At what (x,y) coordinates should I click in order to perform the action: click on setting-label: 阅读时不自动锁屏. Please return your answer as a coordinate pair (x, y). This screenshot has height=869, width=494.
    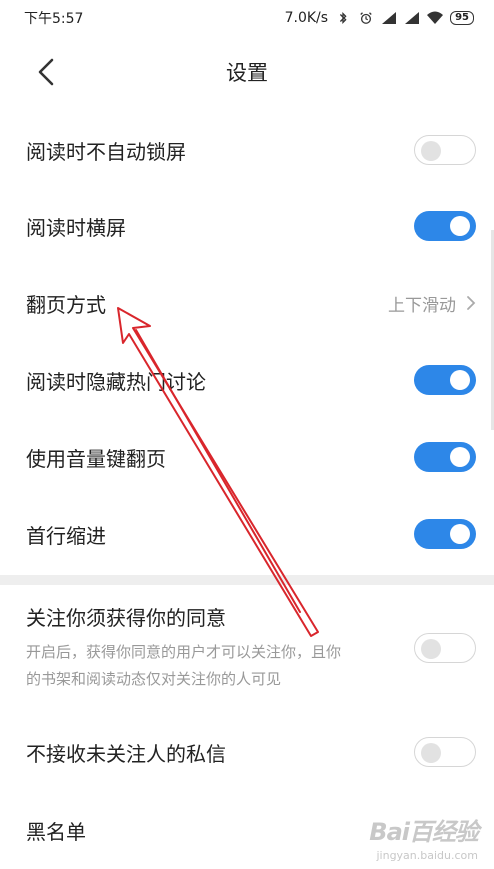
    Looking at the image, I should click on (106, 151).